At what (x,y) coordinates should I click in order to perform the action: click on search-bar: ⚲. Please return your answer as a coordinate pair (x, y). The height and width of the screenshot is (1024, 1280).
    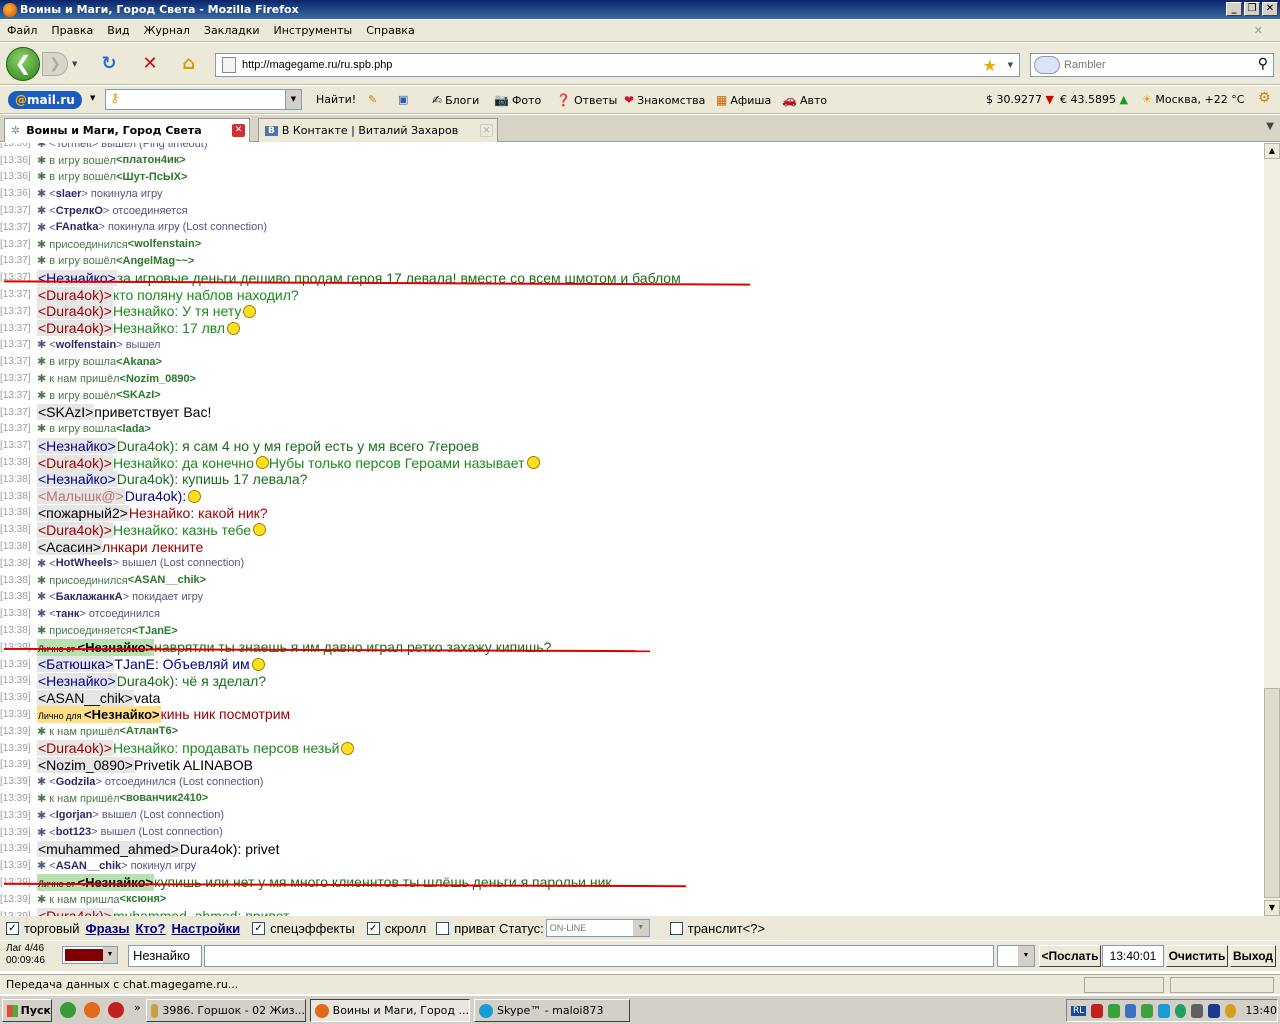
    Looking at the image, I should click on (1152, 65).